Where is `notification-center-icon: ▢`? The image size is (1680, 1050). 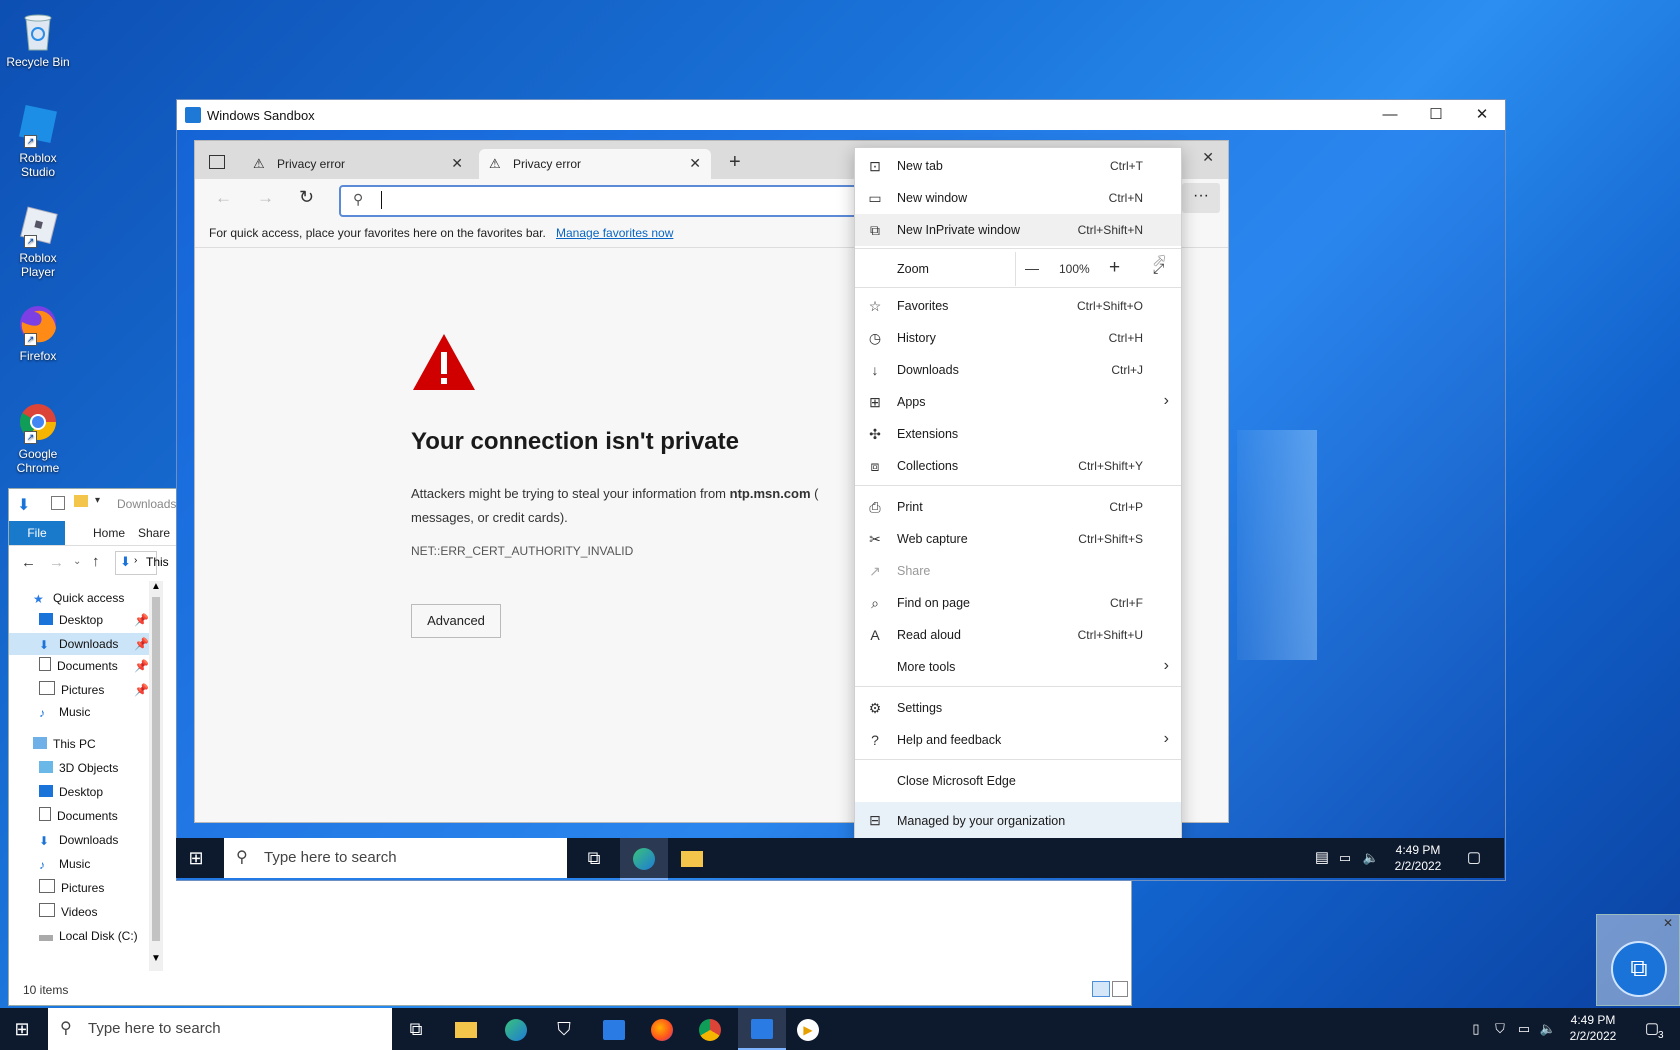
notification-center-icon: ▢ is located at coordinates (1652, 1029).